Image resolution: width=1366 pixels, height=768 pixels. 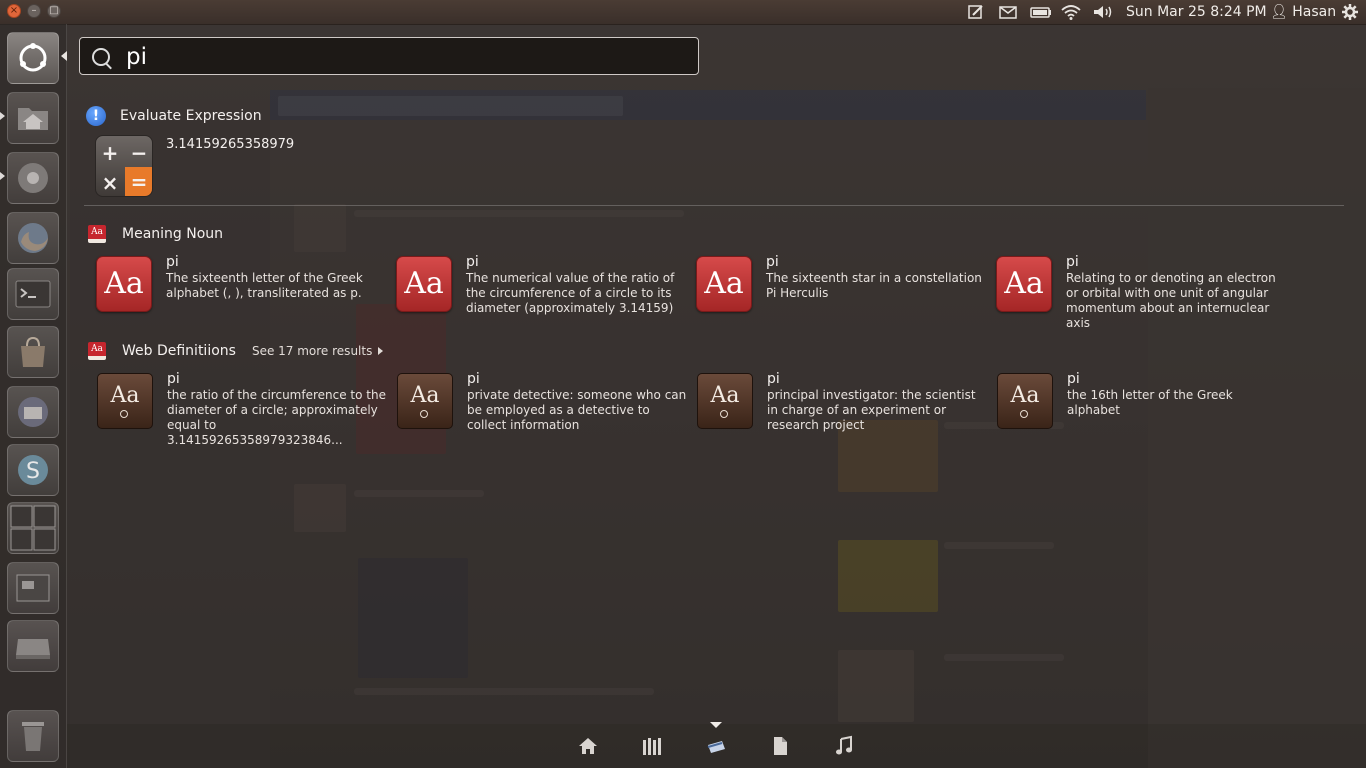 I want to click on gwibber-icon, so click(x=976, y=12).